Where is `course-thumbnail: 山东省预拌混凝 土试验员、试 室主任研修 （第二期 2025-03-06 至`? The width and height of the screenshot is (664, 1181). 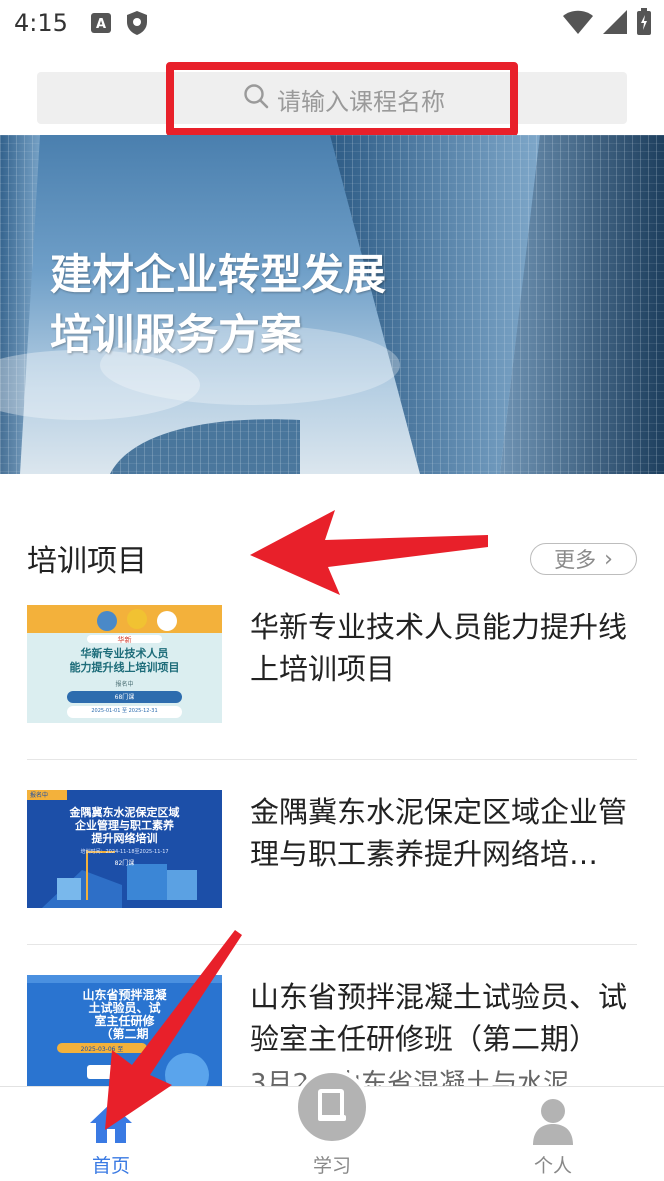 course-thumbnail: 山东省预拌混凝 土试验员、试 室主任研修 （第二期 2025-03-06 至 is located at coordinates (124, 1034).